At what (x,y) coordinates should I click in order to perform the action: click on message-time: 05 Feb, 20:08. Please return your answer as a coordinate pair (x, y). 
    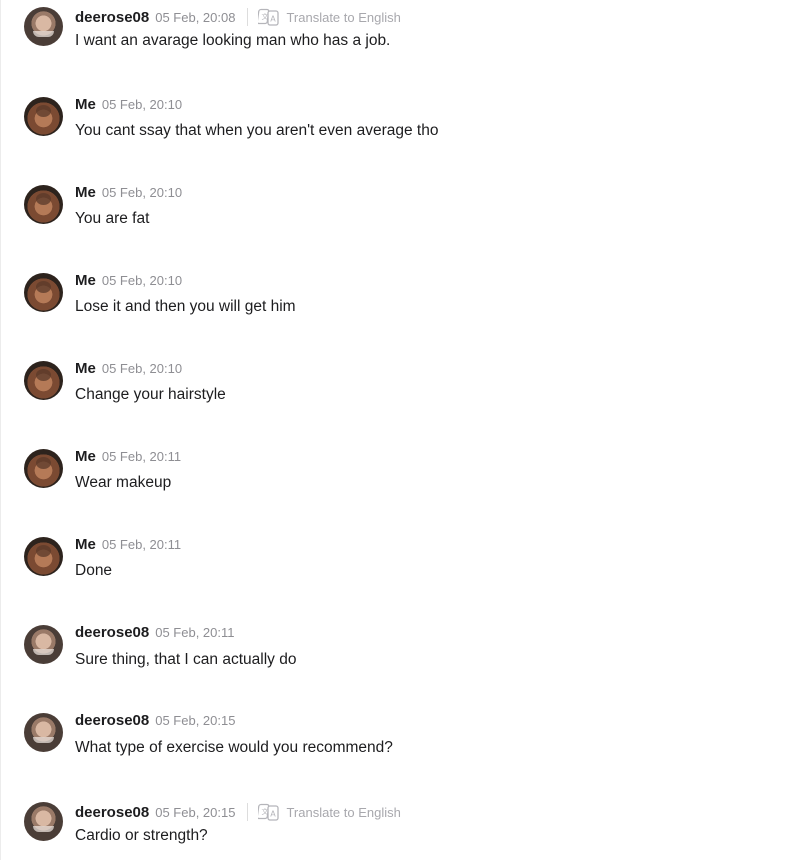
    Looking at the image, I should click on (195, 17).